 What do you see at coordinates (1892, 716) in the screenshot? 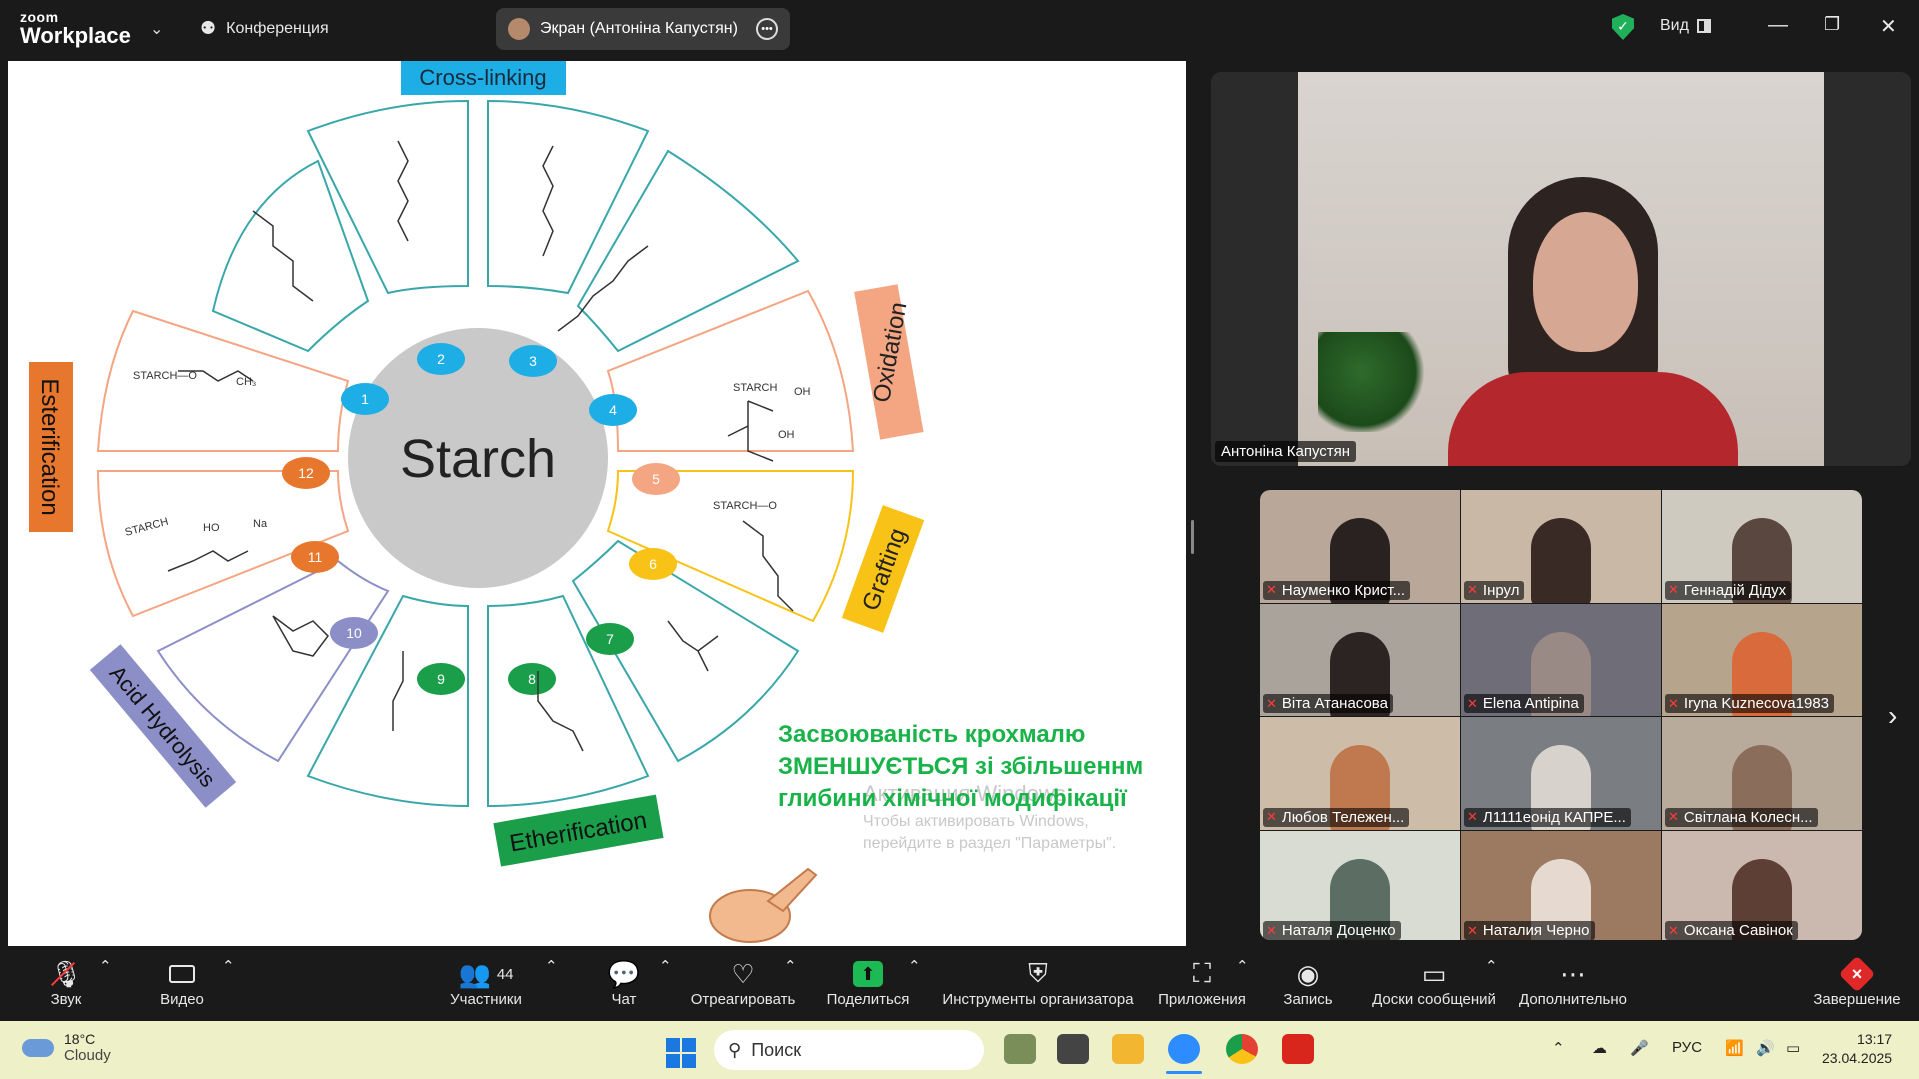
I see `chevron-right-icon: ›` at bounding box center [1892, 716].